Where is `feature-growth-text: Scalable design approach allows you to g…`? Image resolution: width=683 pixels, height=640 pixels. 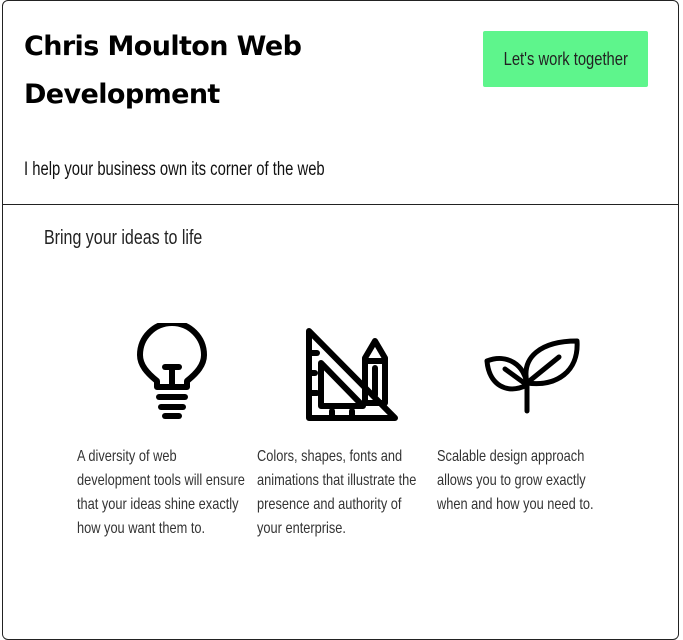
feature-growth-text: Scalable design approach allows you to g… is located at coordinates (515, 480).